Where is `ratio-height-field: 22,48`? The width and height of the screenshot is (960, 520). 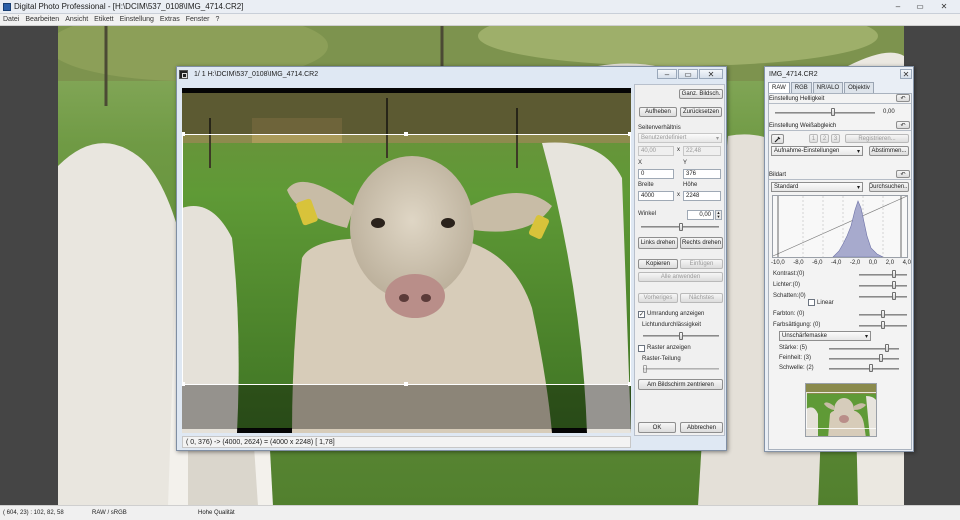 ratio-height-field: 22,48 is located at coordinates (702, 151).